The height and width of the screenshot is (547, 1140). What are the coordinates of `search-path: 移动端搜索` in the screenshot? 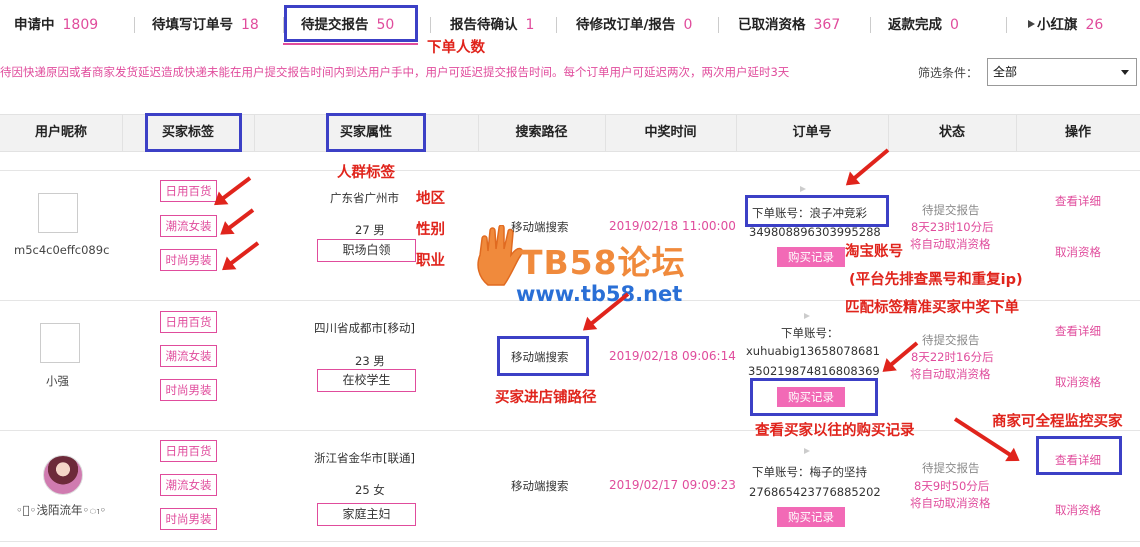 It's located at (540, 486).